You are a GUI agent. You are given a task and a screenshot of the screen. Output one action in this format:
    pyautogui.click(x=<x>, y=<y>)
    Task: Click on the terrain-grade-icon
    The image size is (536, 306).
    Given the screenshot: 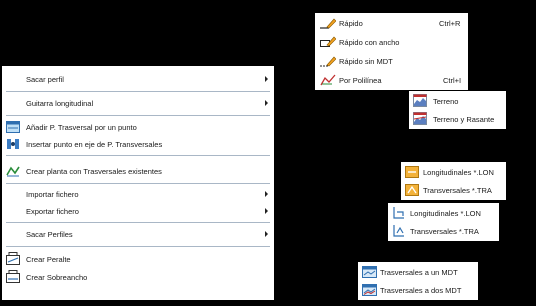 What is the action you would take?
    pyautogui.click(x=420, y=118)
    